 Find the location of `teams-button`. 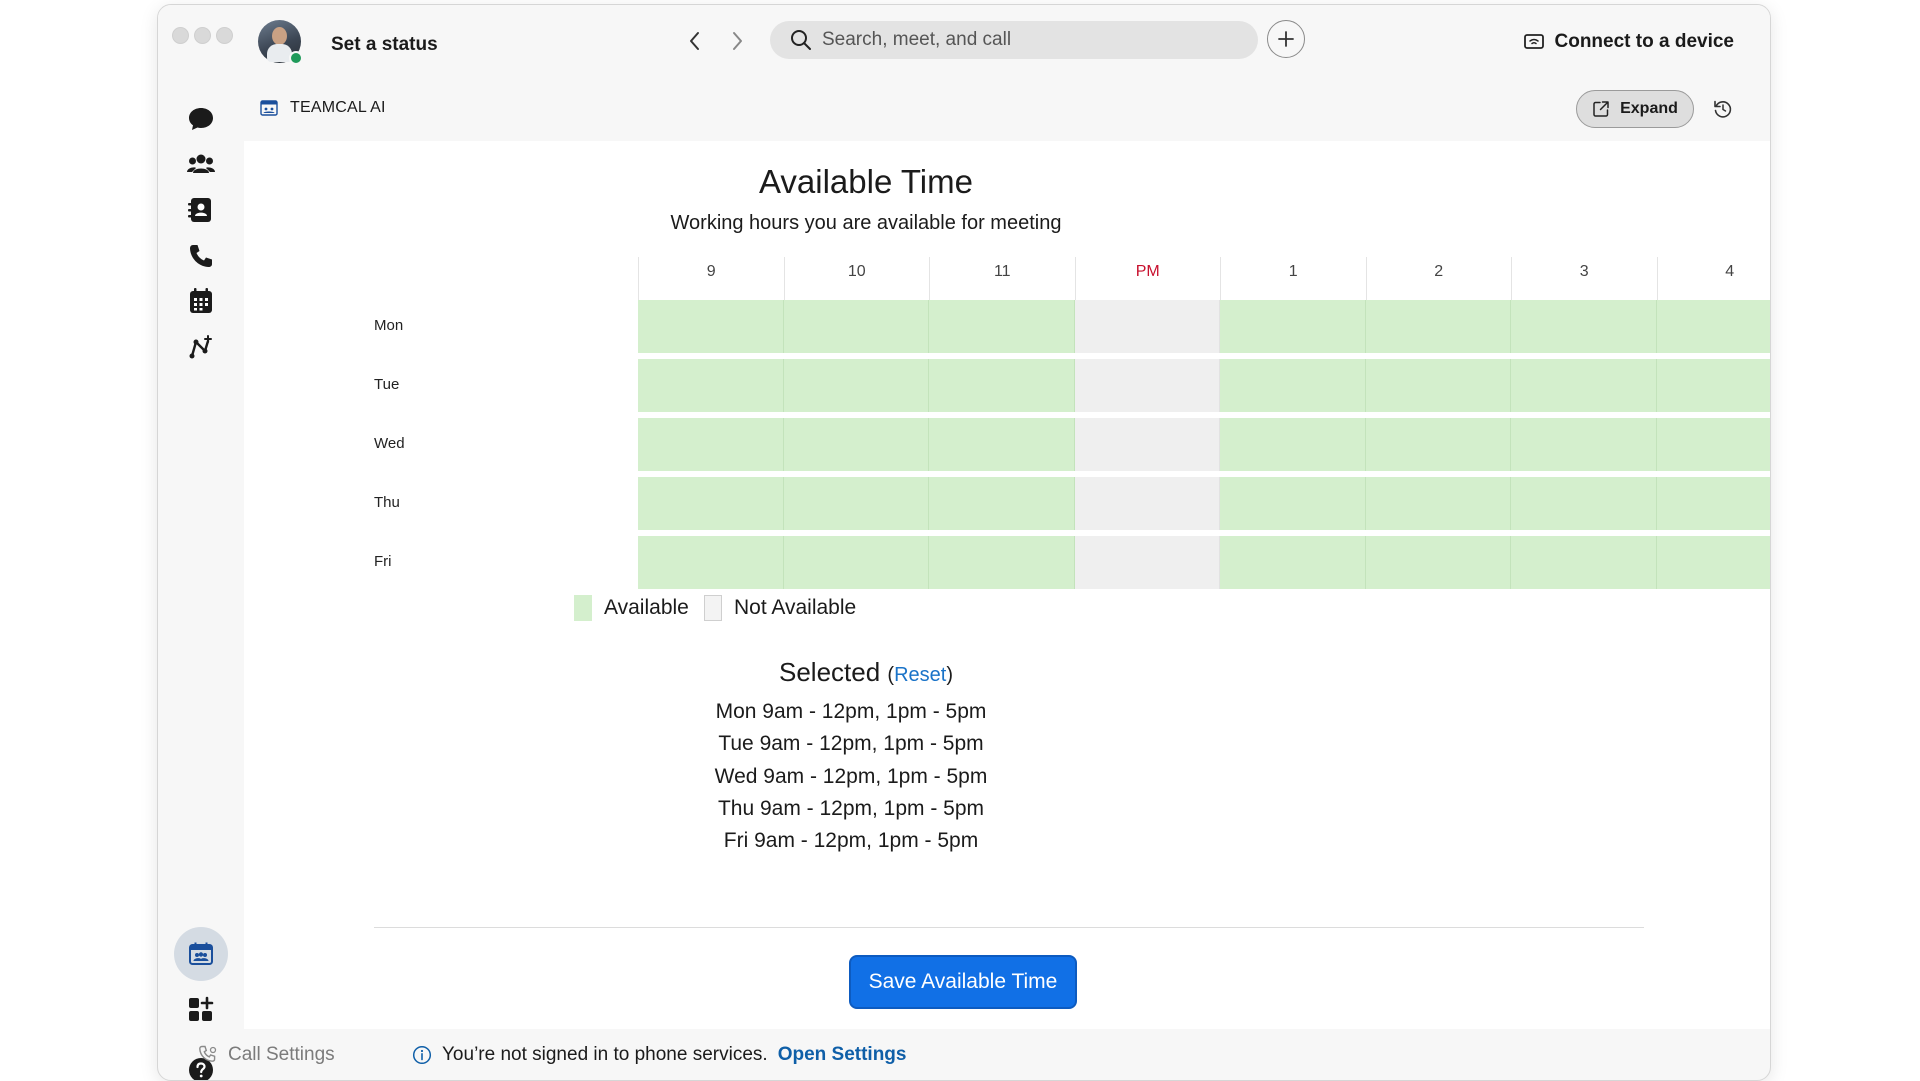

teams-button is located at coordinates (201, 164).